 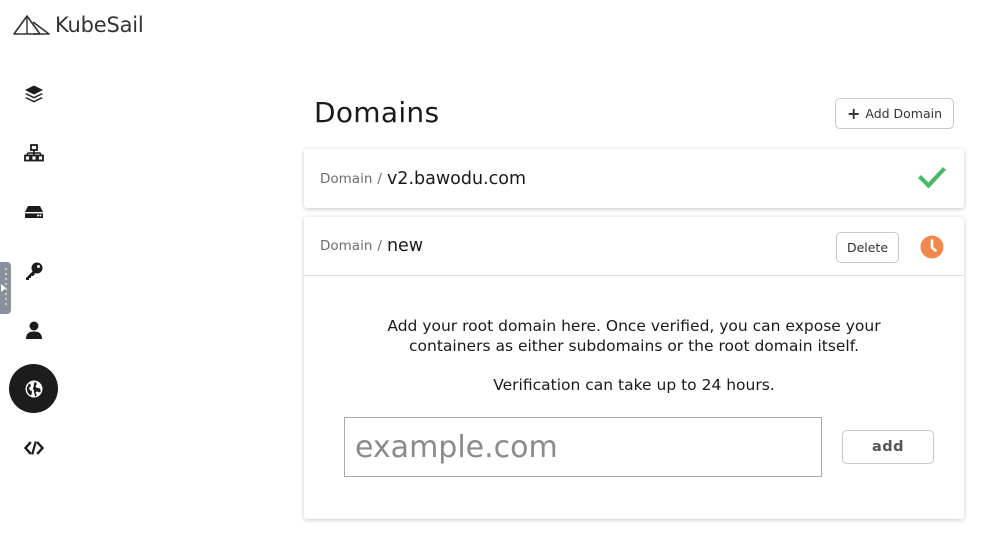 I want to click on nav-item-domains, so click(x=33, y=388).